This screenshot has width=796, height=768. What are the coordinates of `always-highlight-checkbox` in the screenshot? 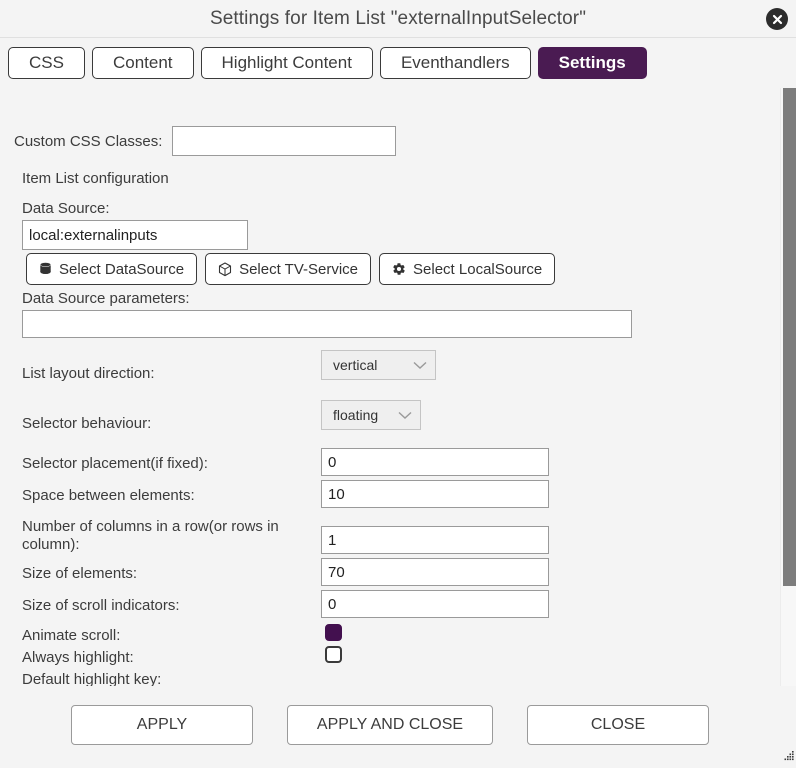 It's located at (333, 654).